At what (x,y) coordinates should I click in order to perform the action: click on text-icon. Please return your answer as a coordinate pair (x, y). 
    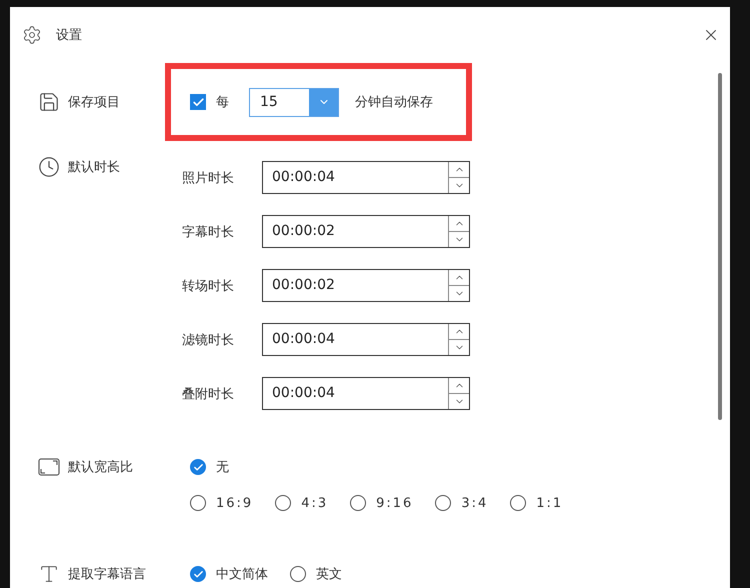
    Looking at the image, I should click on (49, 574).